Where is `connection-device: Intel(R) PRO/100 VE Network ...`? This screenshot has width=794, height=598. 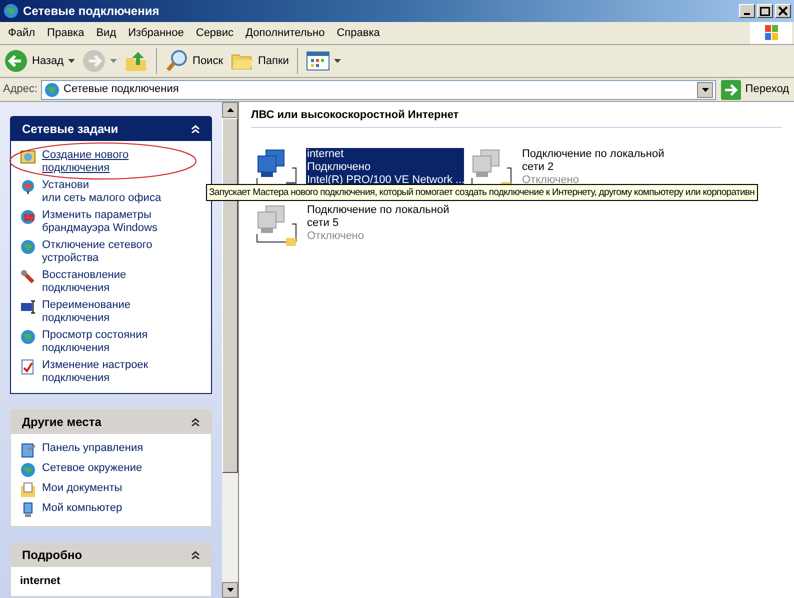 connection-device: Intel(R) PRO/100 VE Network ... is located at coordinates (385, 180).